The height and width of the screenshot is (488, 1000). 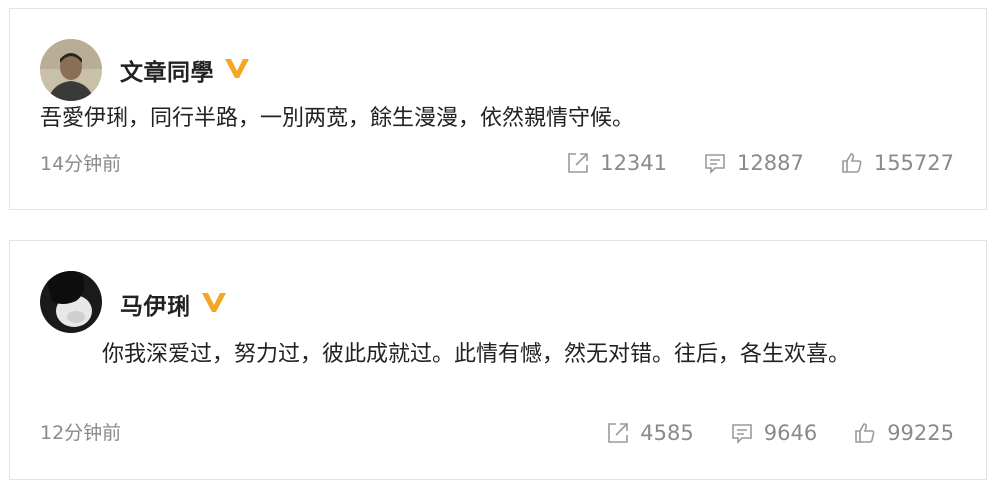 I want to click on timestamp: 14分钟前, so click(x=80, y=162).